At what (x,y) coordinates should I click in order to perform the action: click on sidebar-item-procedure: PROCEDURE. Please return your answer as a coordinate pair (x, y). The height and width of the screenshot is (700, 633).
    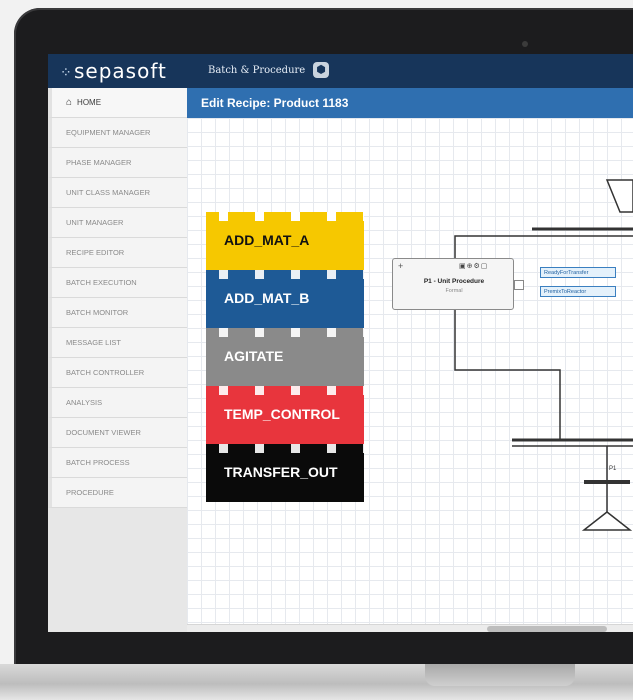
    Looking at the image, I should click on (117, 493).